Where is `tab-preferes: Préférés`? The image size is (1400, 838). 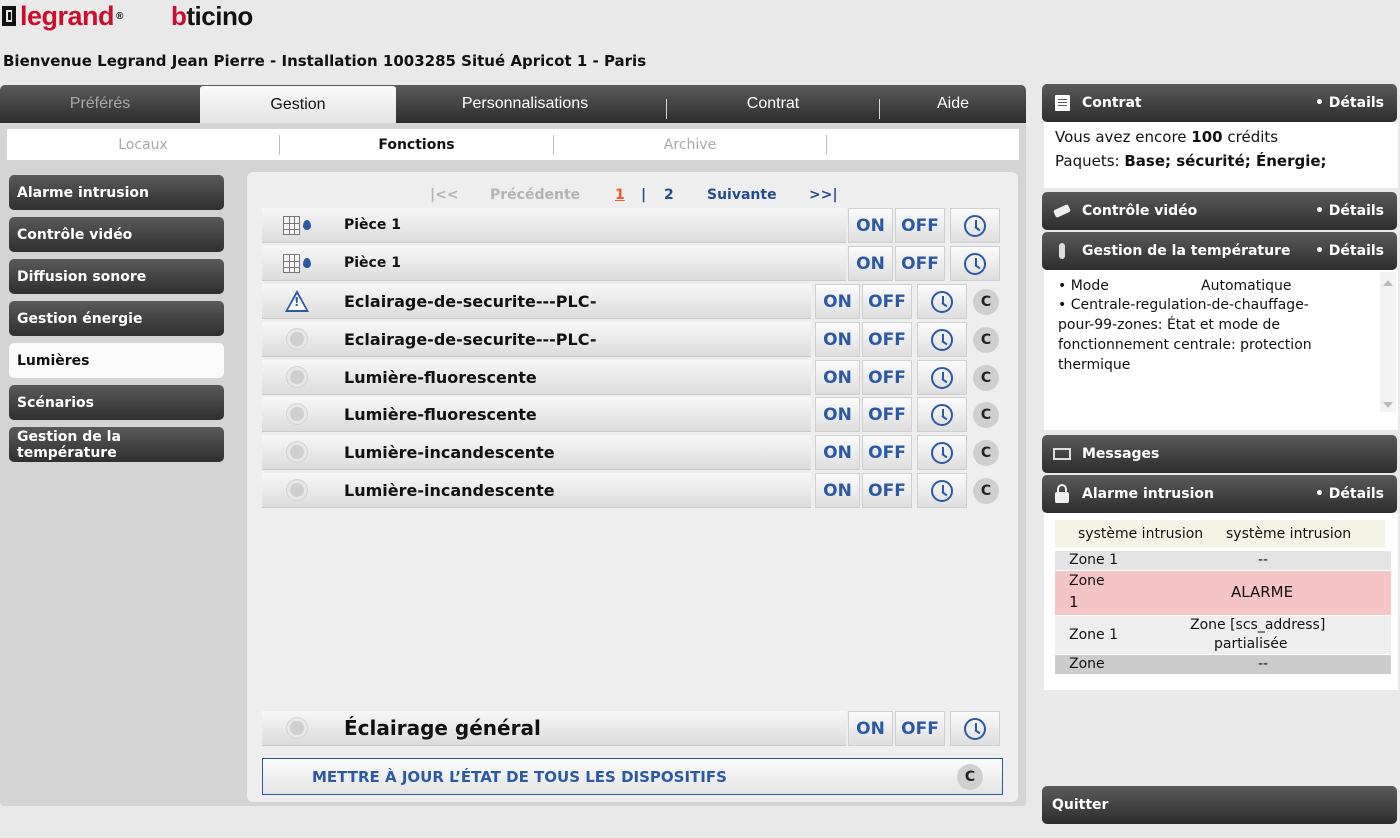 tab-preferes: Préférés is located at coordinates (100, 104).